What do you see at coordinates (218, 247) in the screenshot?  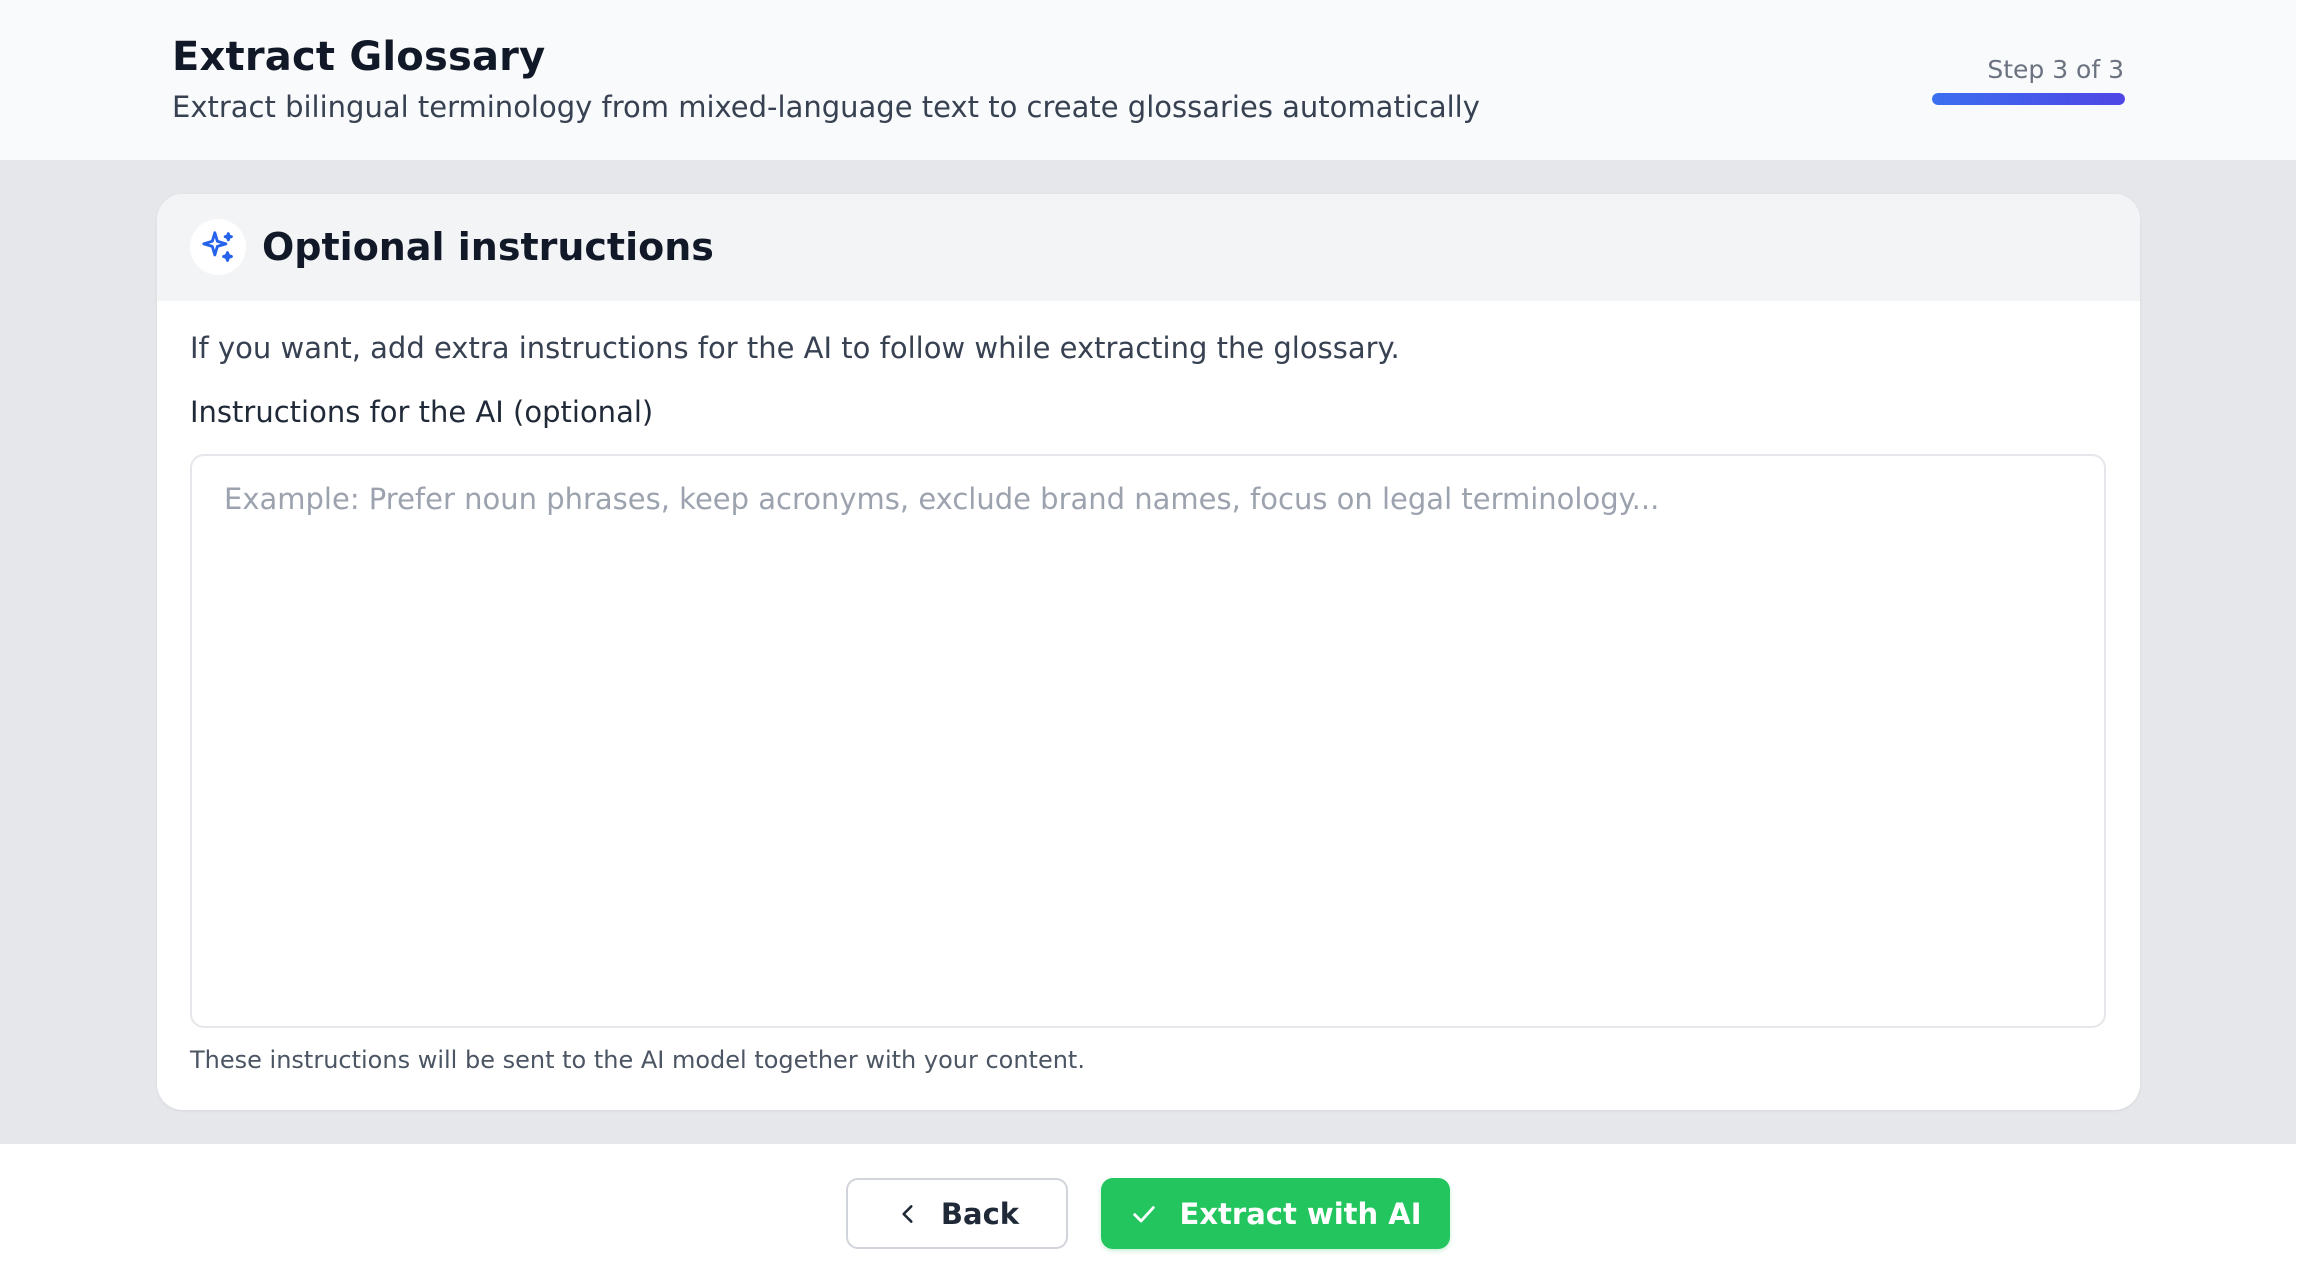 I see `sparkles-icon` at bounding box center [218, 247].